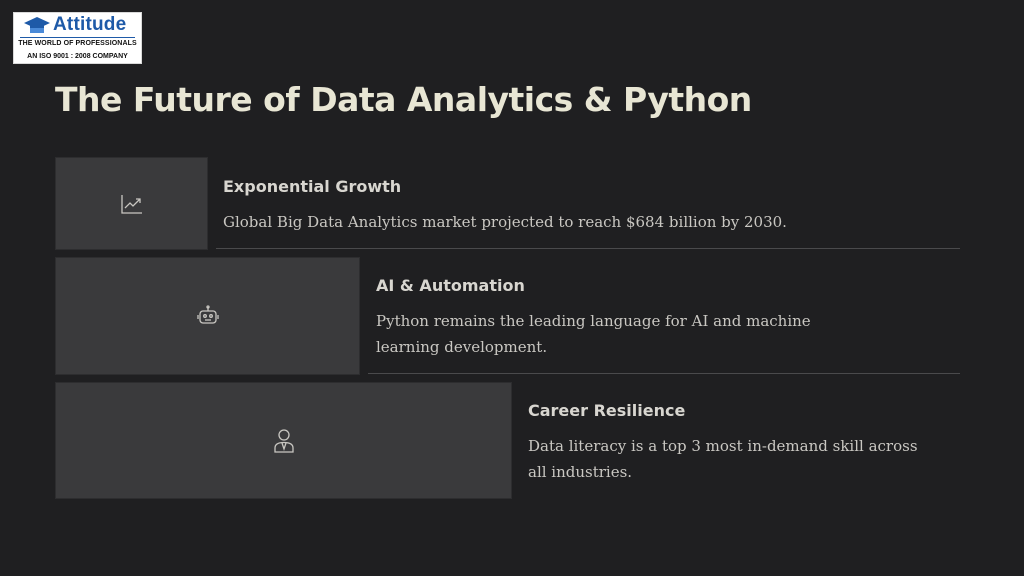 Image resolution: width=1024 pixels, height=576 pixels. What do you see at coordinates (90, 24) in the screenshot?
I see `logo-name: Attitude` at bounding box center [90, 24].